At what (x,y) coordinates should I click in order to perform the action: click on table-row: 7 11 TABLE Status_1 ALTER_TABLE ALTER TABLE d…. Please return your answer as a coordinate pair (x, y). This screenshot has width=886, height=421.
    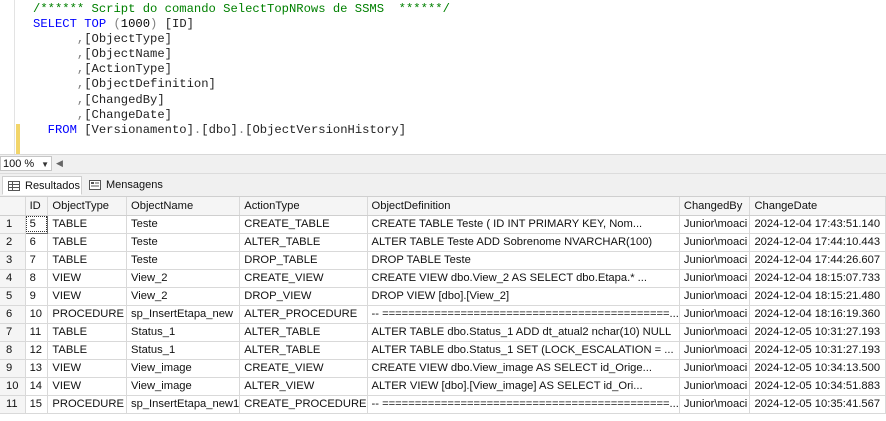
    Looking at the image, I should click on (443, 332).